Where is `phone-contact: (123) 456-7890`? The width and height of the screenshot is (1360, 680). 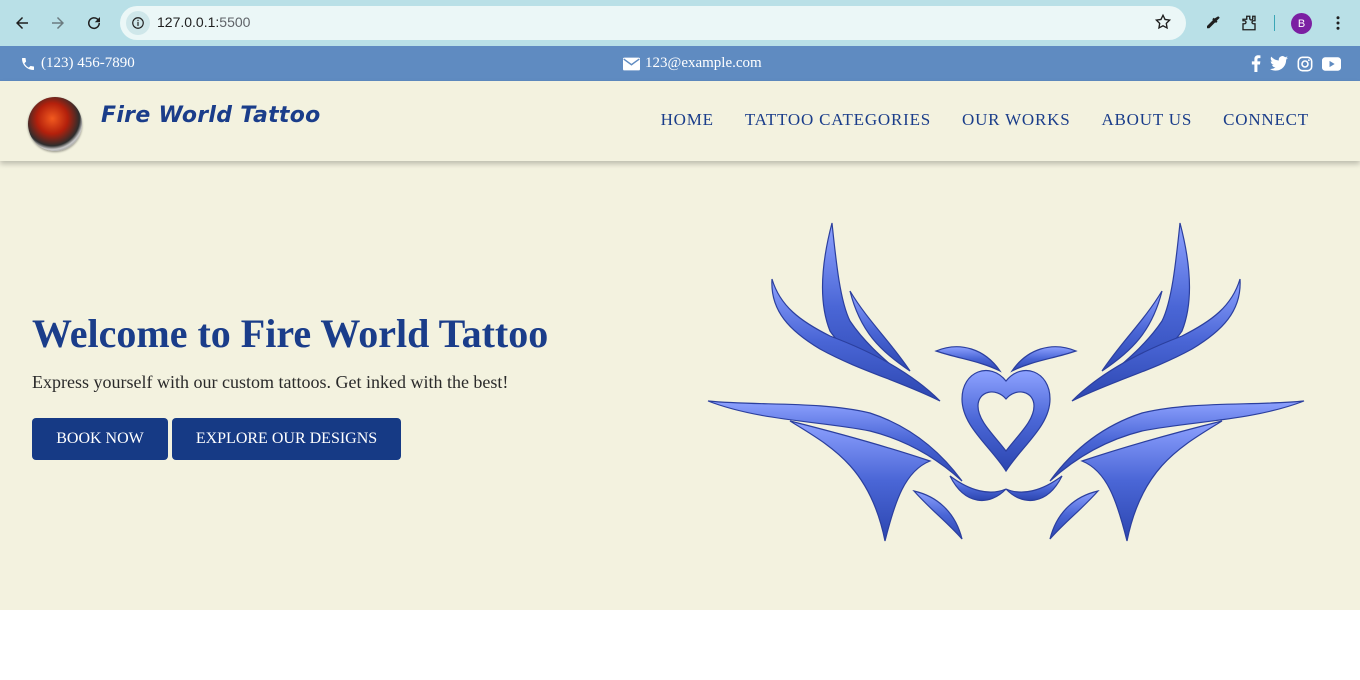
phone-contact: (123) 456-7890 is located at coordinates (77, 63).